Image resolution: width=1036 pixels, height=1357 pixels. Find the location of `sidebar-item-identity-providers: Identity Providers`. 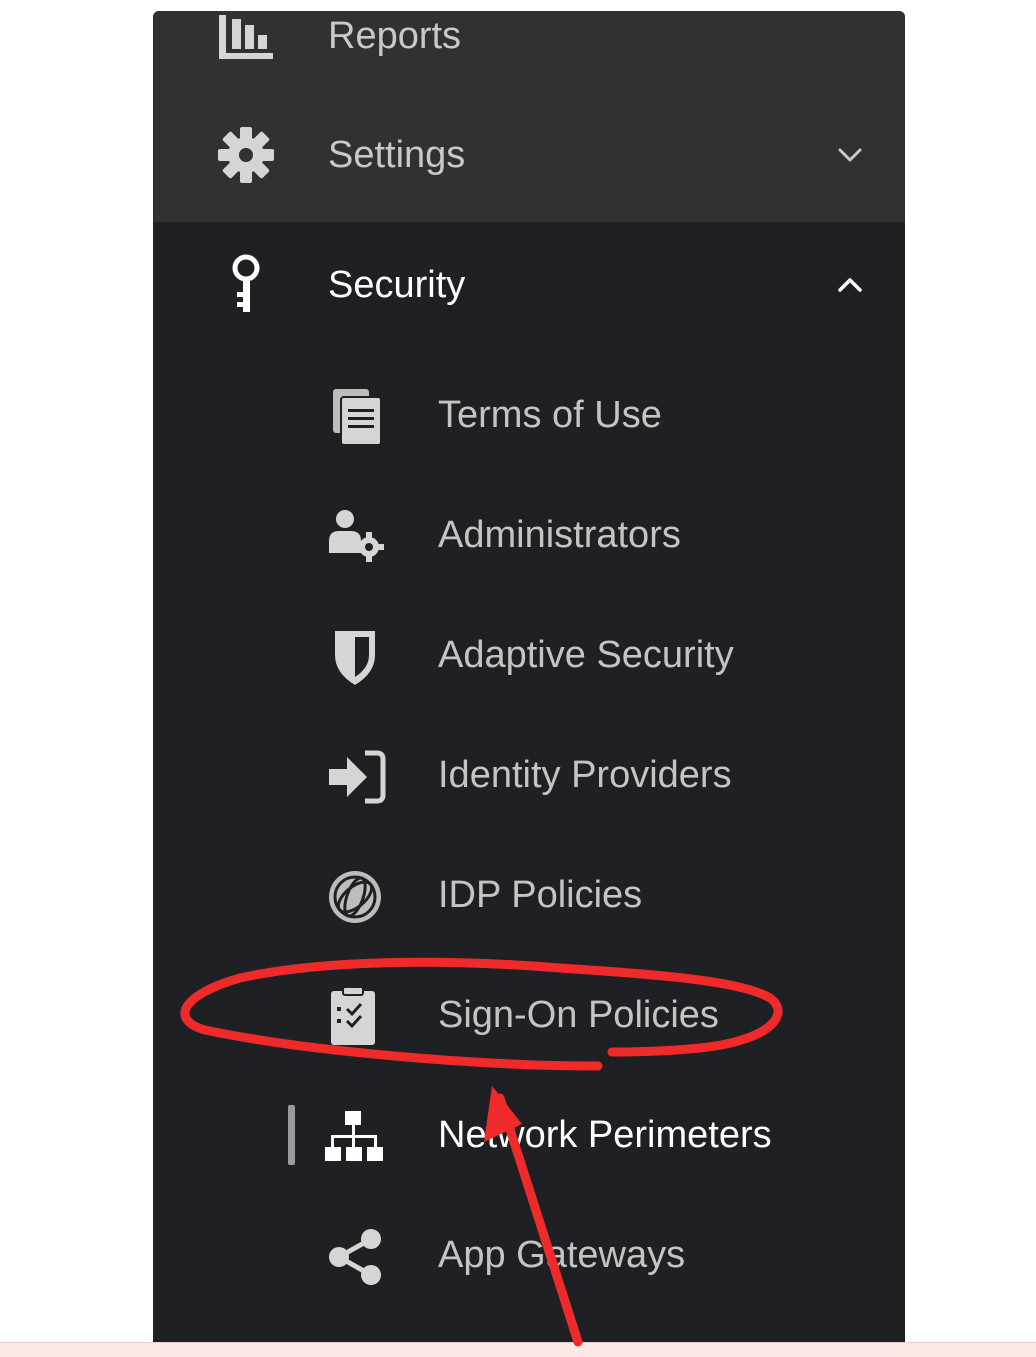

sidebar-item-identity-providers: Identity Providers is located at coordinates (529, 775).